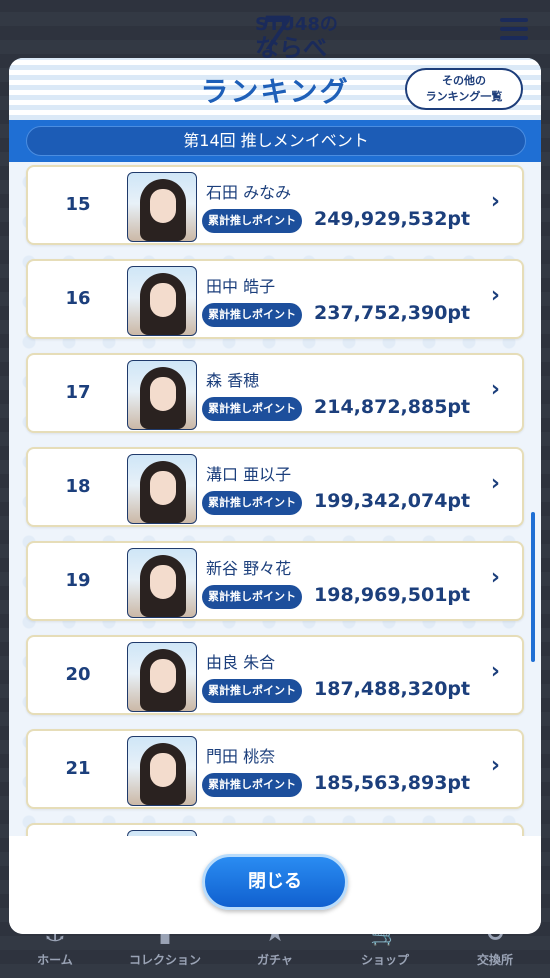  Describe the element at coordinates (233, 380) in the screenshot. I see `member-name: 森 香穂` at that location.